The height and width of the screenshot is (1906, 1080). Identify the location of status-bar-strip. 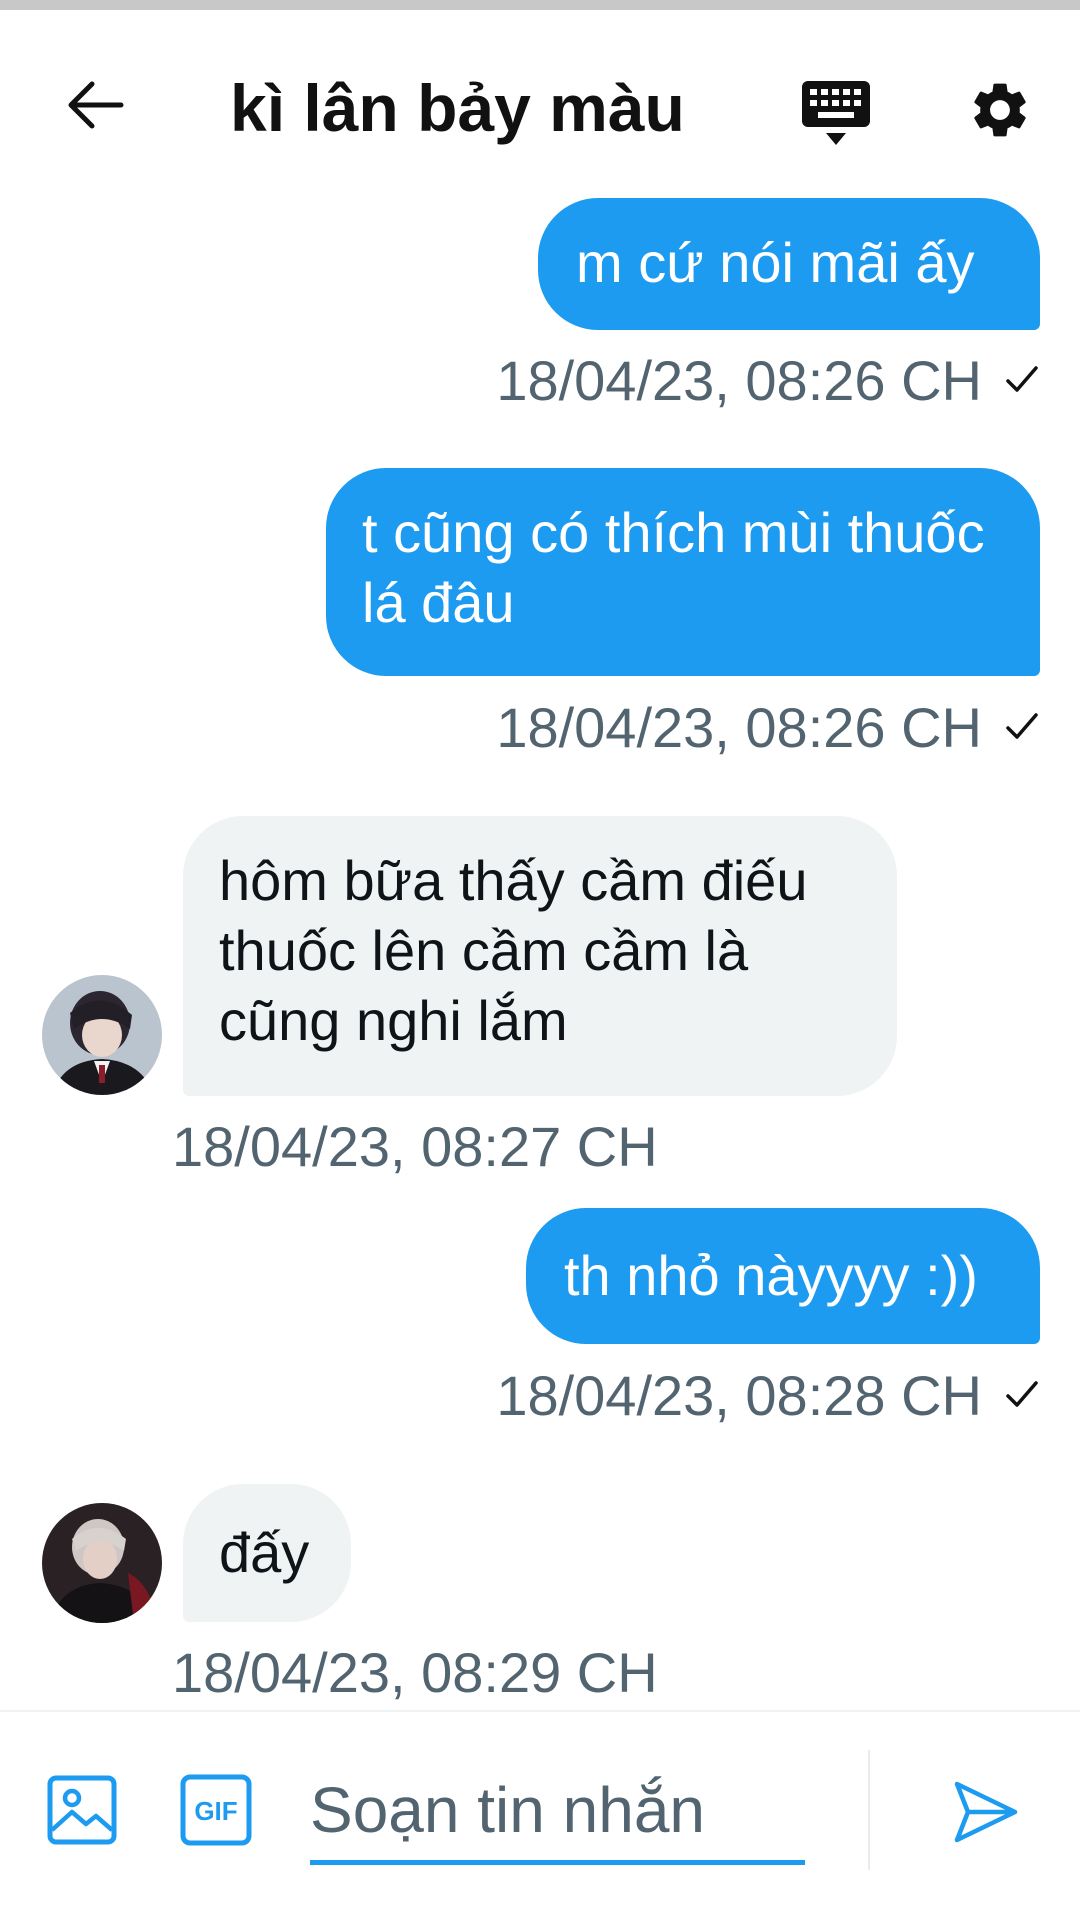
(540, 5).